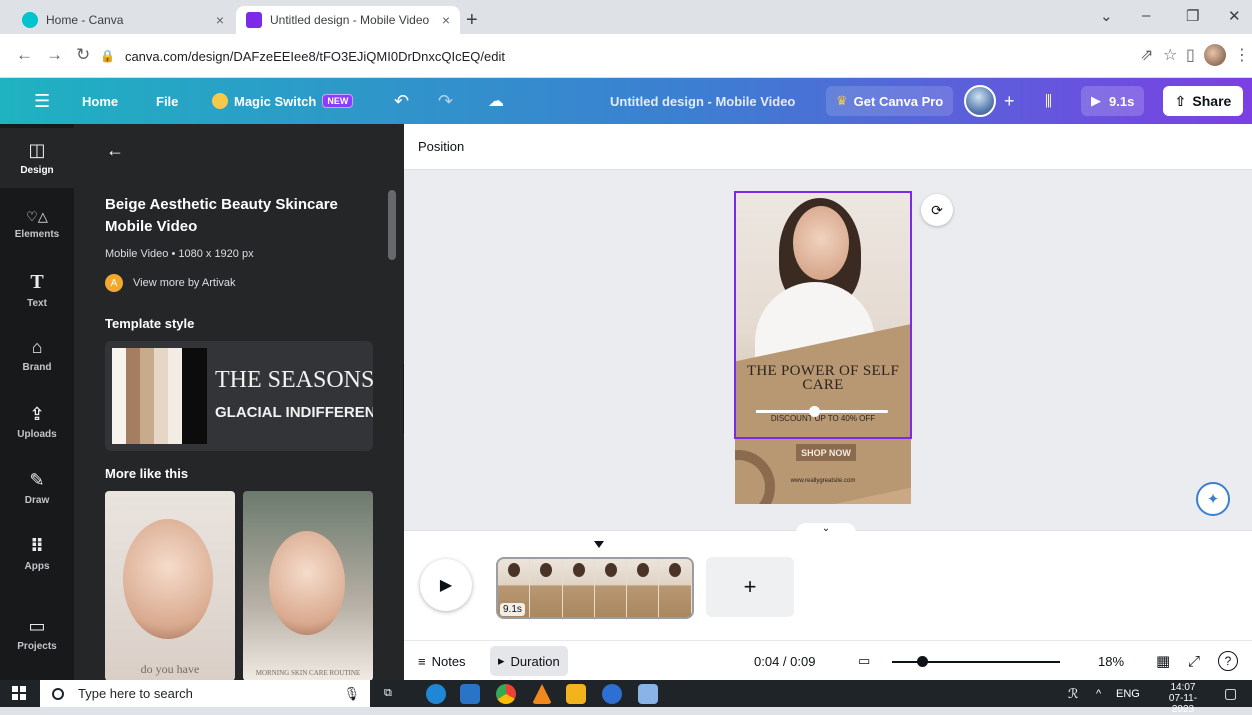 The height and width of the screenshot is (715, 1252). Describe the element at coordinates (1190, 55) in the screenshot. I see `side-panel-icon: ▯` at that location.